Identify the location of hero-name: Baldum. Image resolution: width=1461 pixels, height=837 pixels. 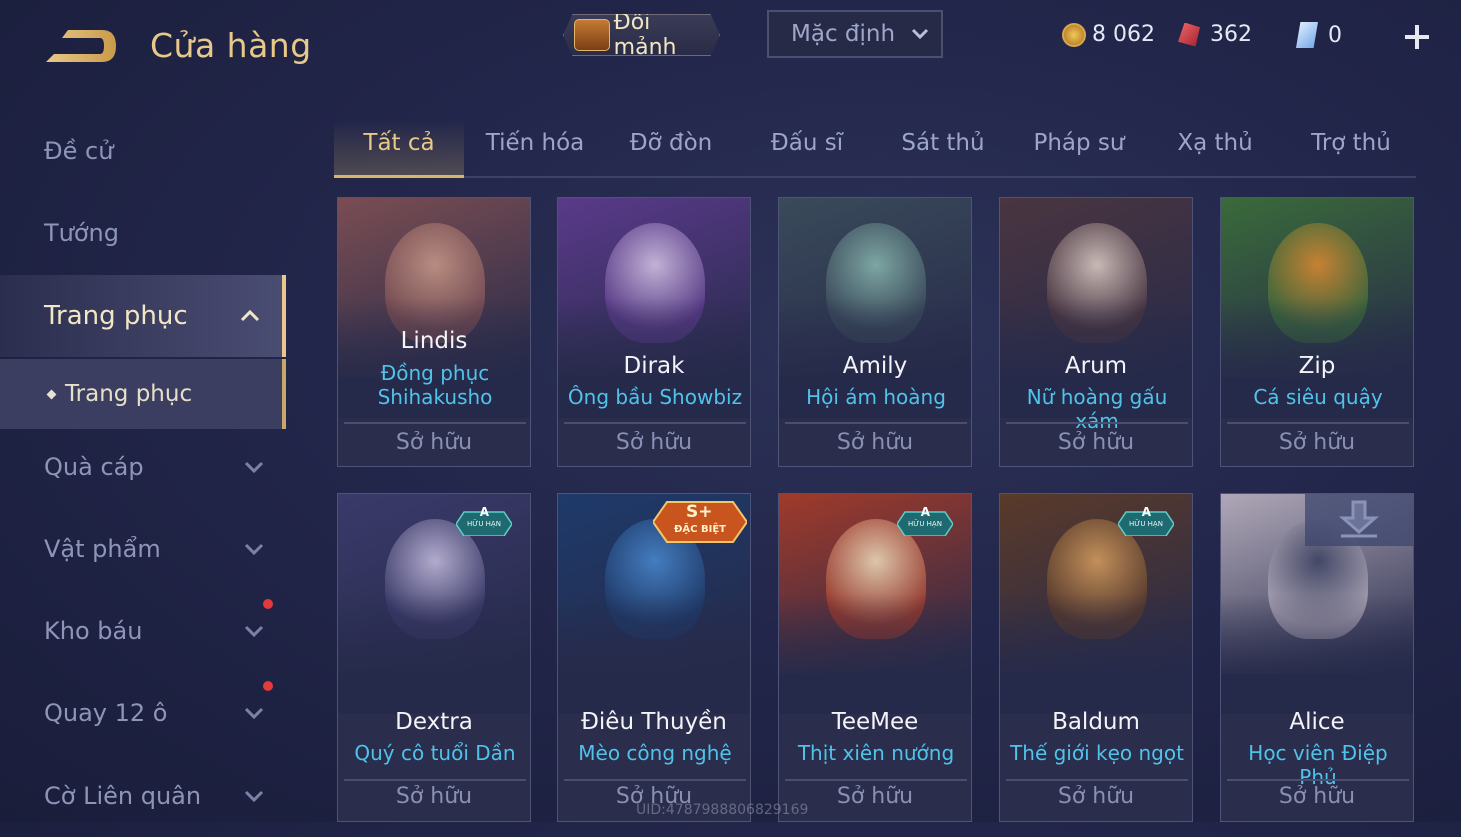
(1096, 722).